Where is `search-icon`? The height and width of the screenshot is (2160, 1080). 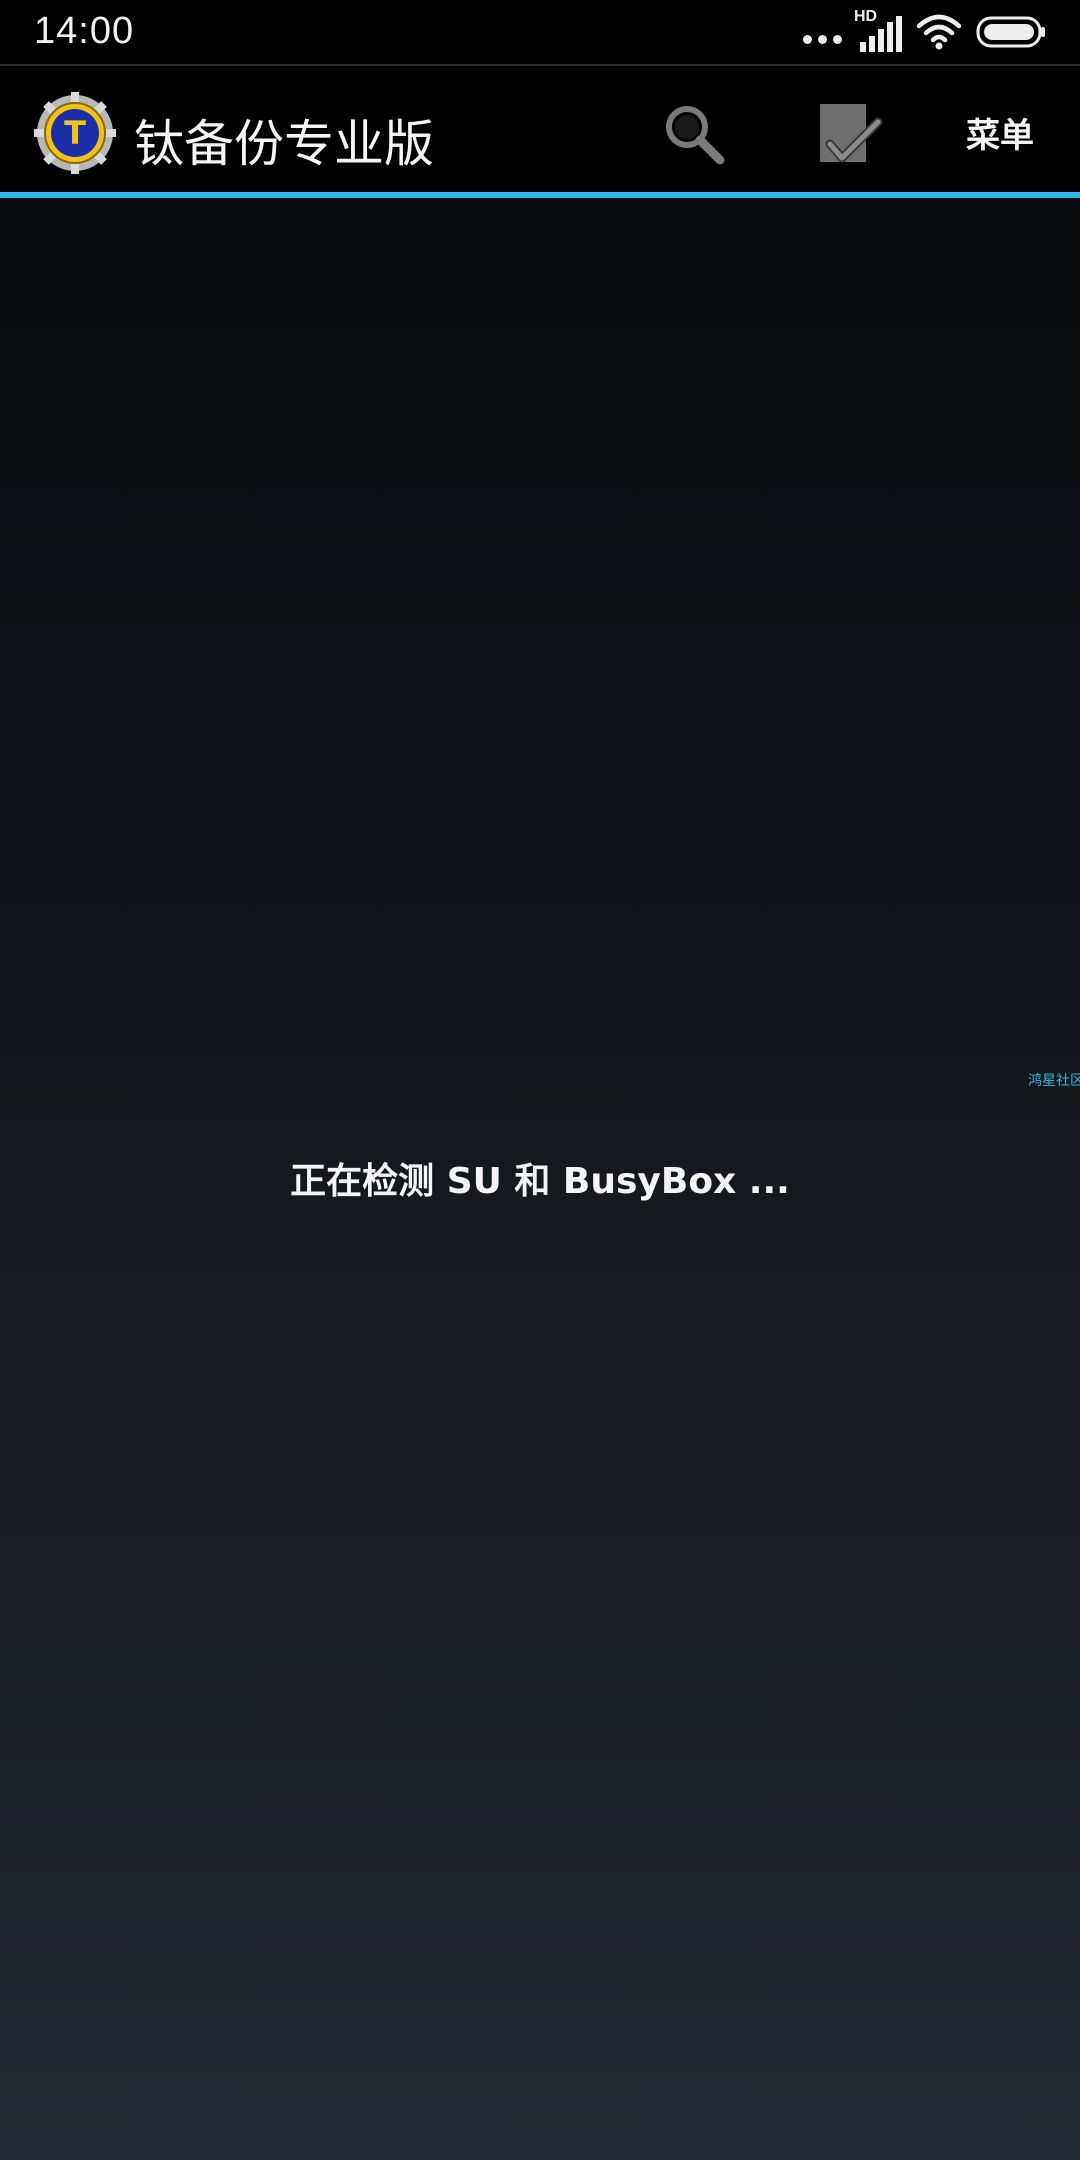 search-icon is located at coordinates (695, 135).